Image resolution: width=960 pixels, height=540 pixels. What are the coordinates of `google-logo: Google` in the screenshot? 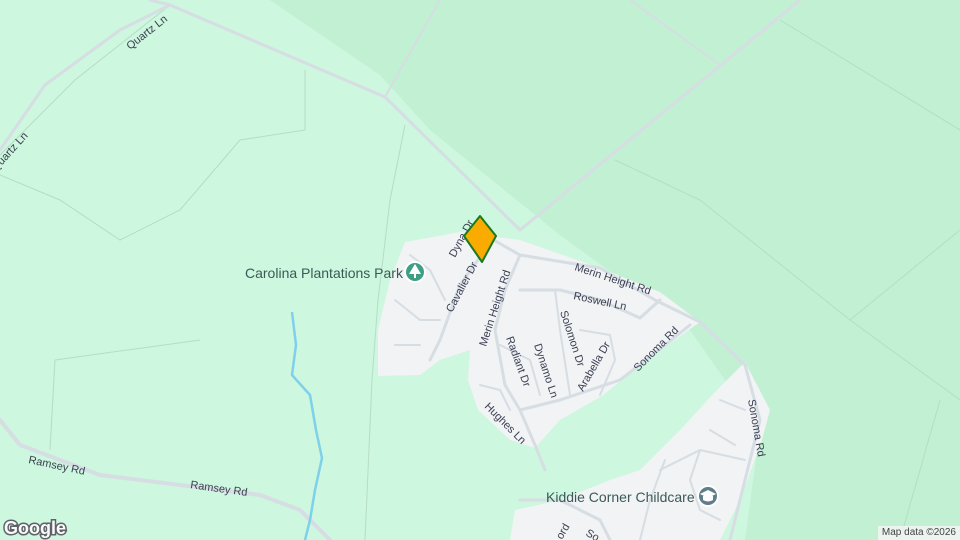 It's located at (35, 528).